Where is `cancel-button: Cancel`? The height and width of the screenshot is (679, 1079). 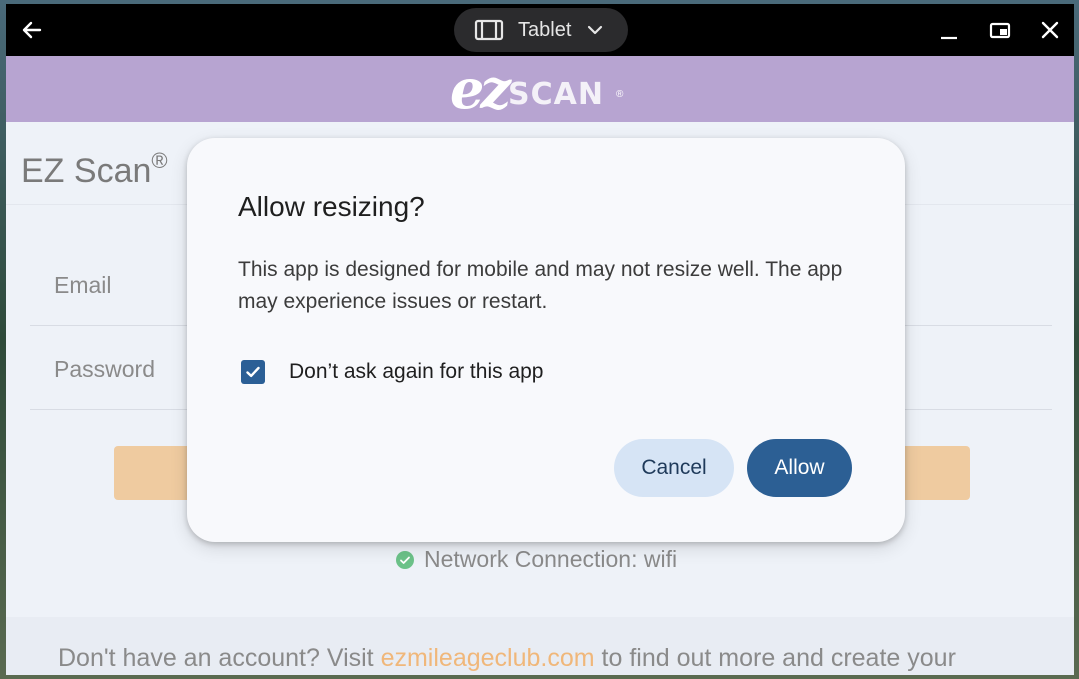
cancel-button: Cancel is located at coordinates (674, 468).